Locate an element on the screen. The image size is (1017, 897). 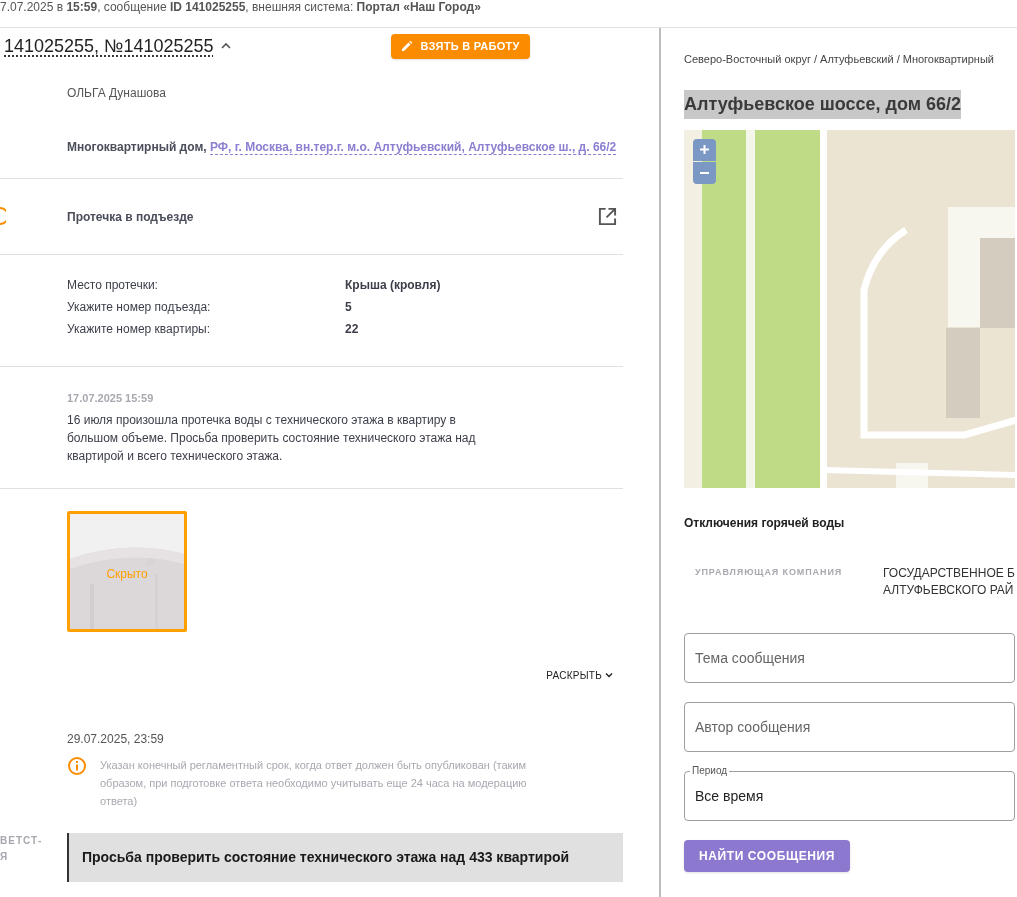
zoom-in-button is located at coordinates (704, 149).